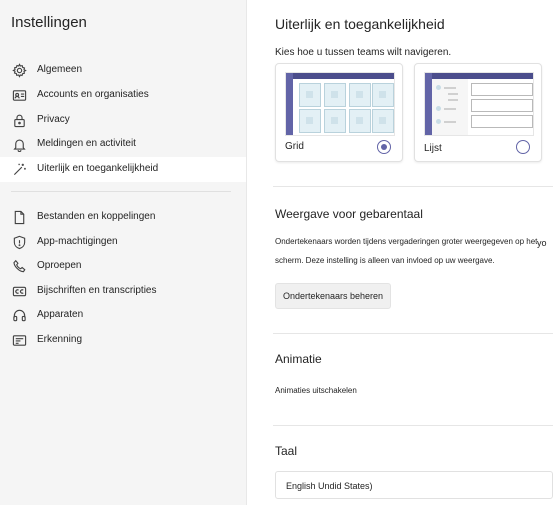  I want to click on sidebar-item-meldingen: Meldingen en activiteit, so click(123, 144).